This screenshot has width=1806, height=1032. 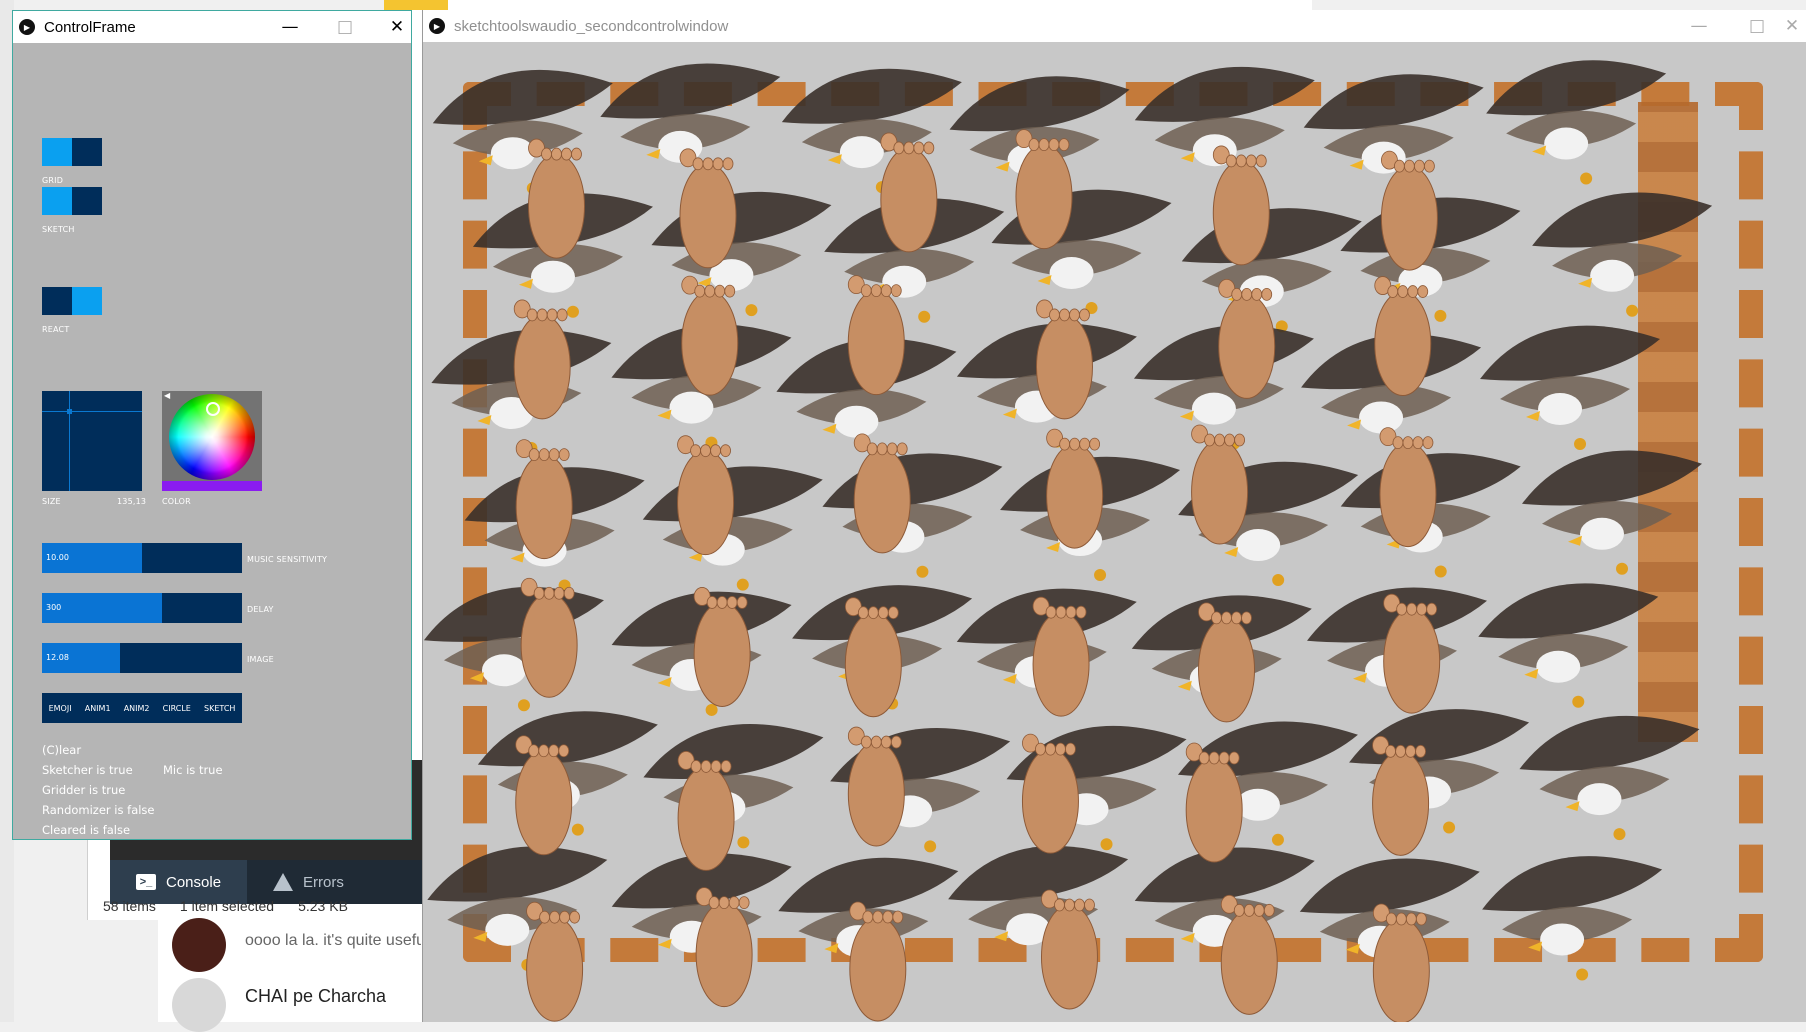 What do you see at coordinates (199, 945) in the screenshot?
I see `avatar` at bounding box center [199, 945].